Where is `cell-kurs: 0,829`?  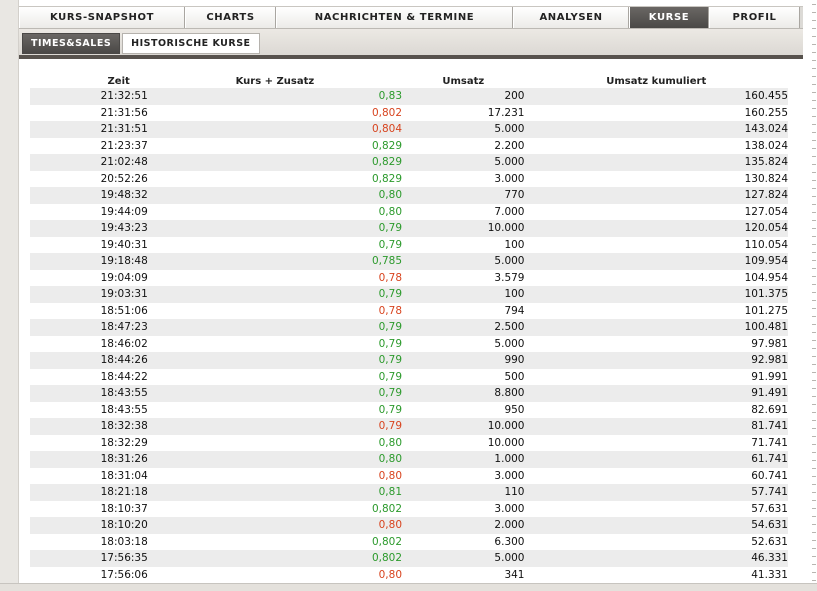 cell-kurs: 0,829 is located at coordinates (387, 145).